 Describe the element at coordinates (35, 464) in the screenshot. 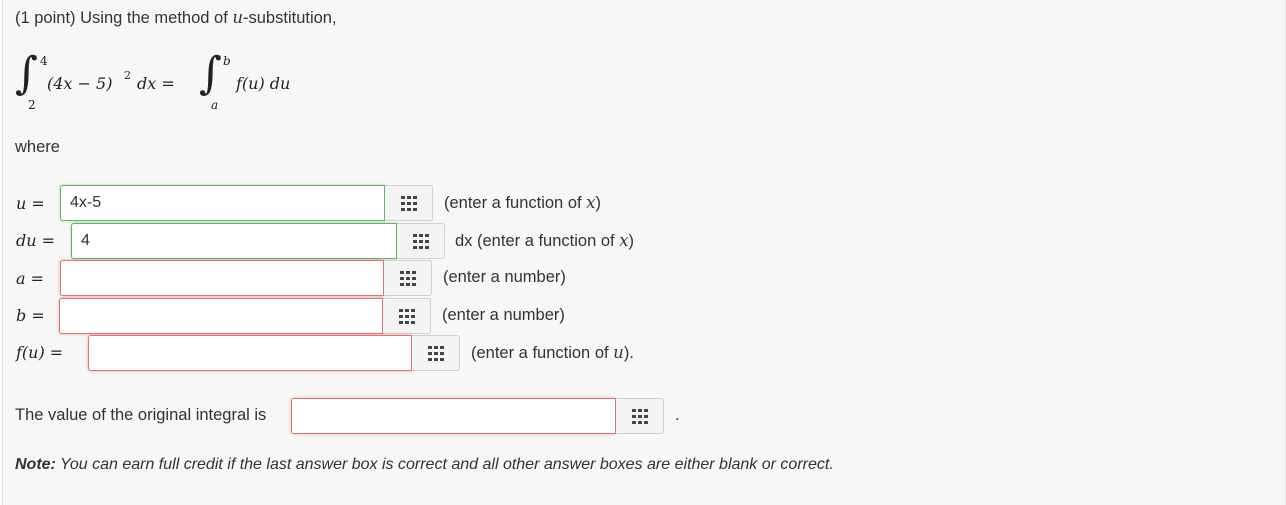

I see `note-label: Note:` at that location.